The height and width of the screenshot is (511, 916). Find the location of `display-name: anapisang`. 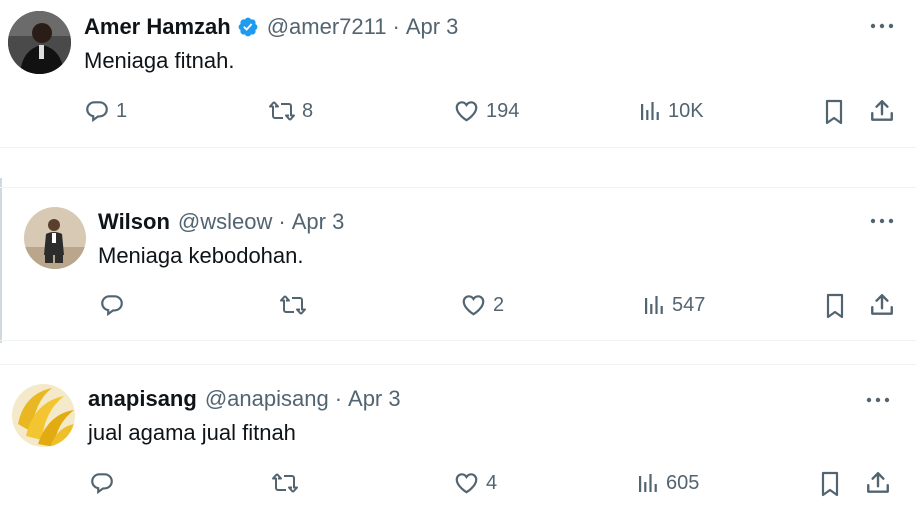

display-name: anapisang is located at coordinates (142, 399).